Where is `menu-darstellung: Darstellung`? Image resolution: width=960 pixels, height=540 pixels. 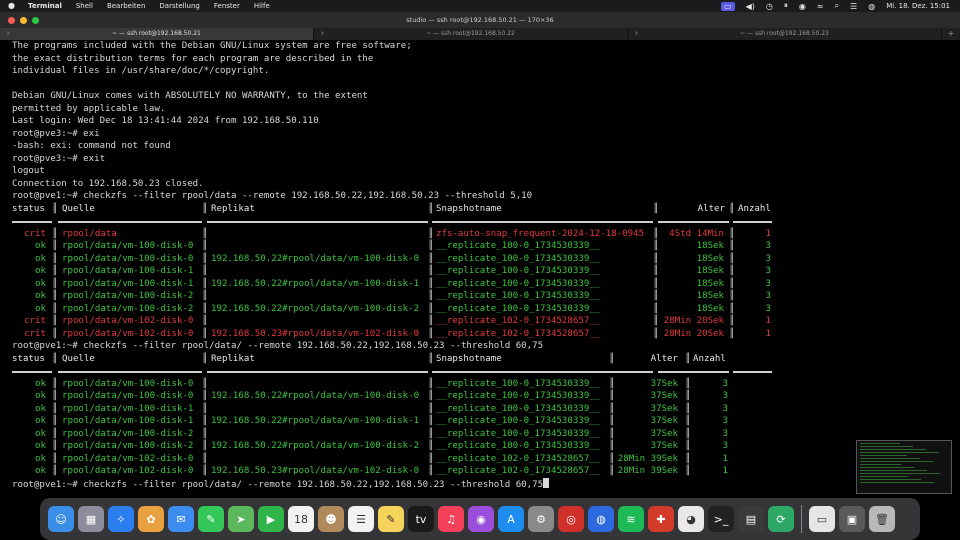
menu-darstellung: Darstellung is located at coordinates (179, 6).